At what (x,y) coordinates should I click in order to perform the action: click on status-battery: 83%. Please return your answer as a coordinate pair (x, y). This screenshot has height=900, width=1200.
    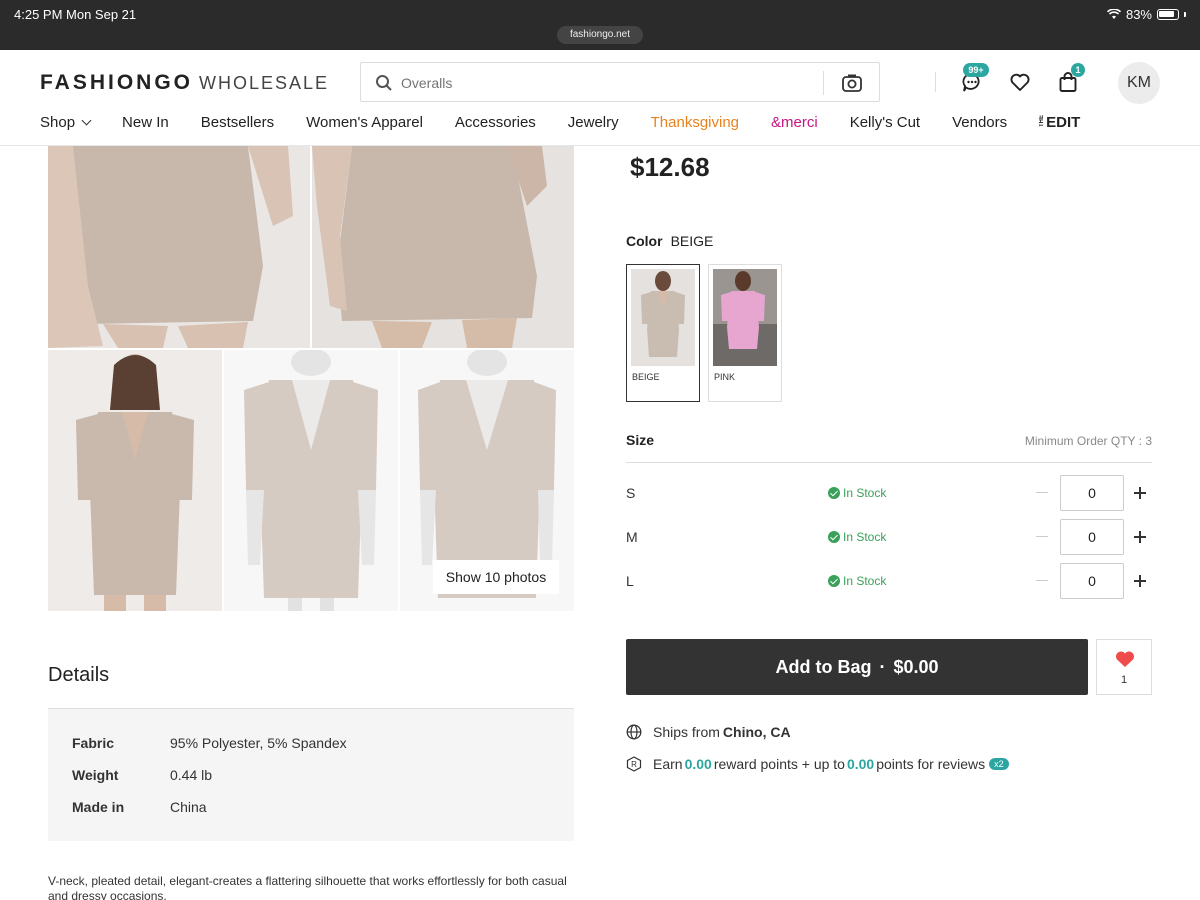
    Looking at the image, I should click on (1146, 14).